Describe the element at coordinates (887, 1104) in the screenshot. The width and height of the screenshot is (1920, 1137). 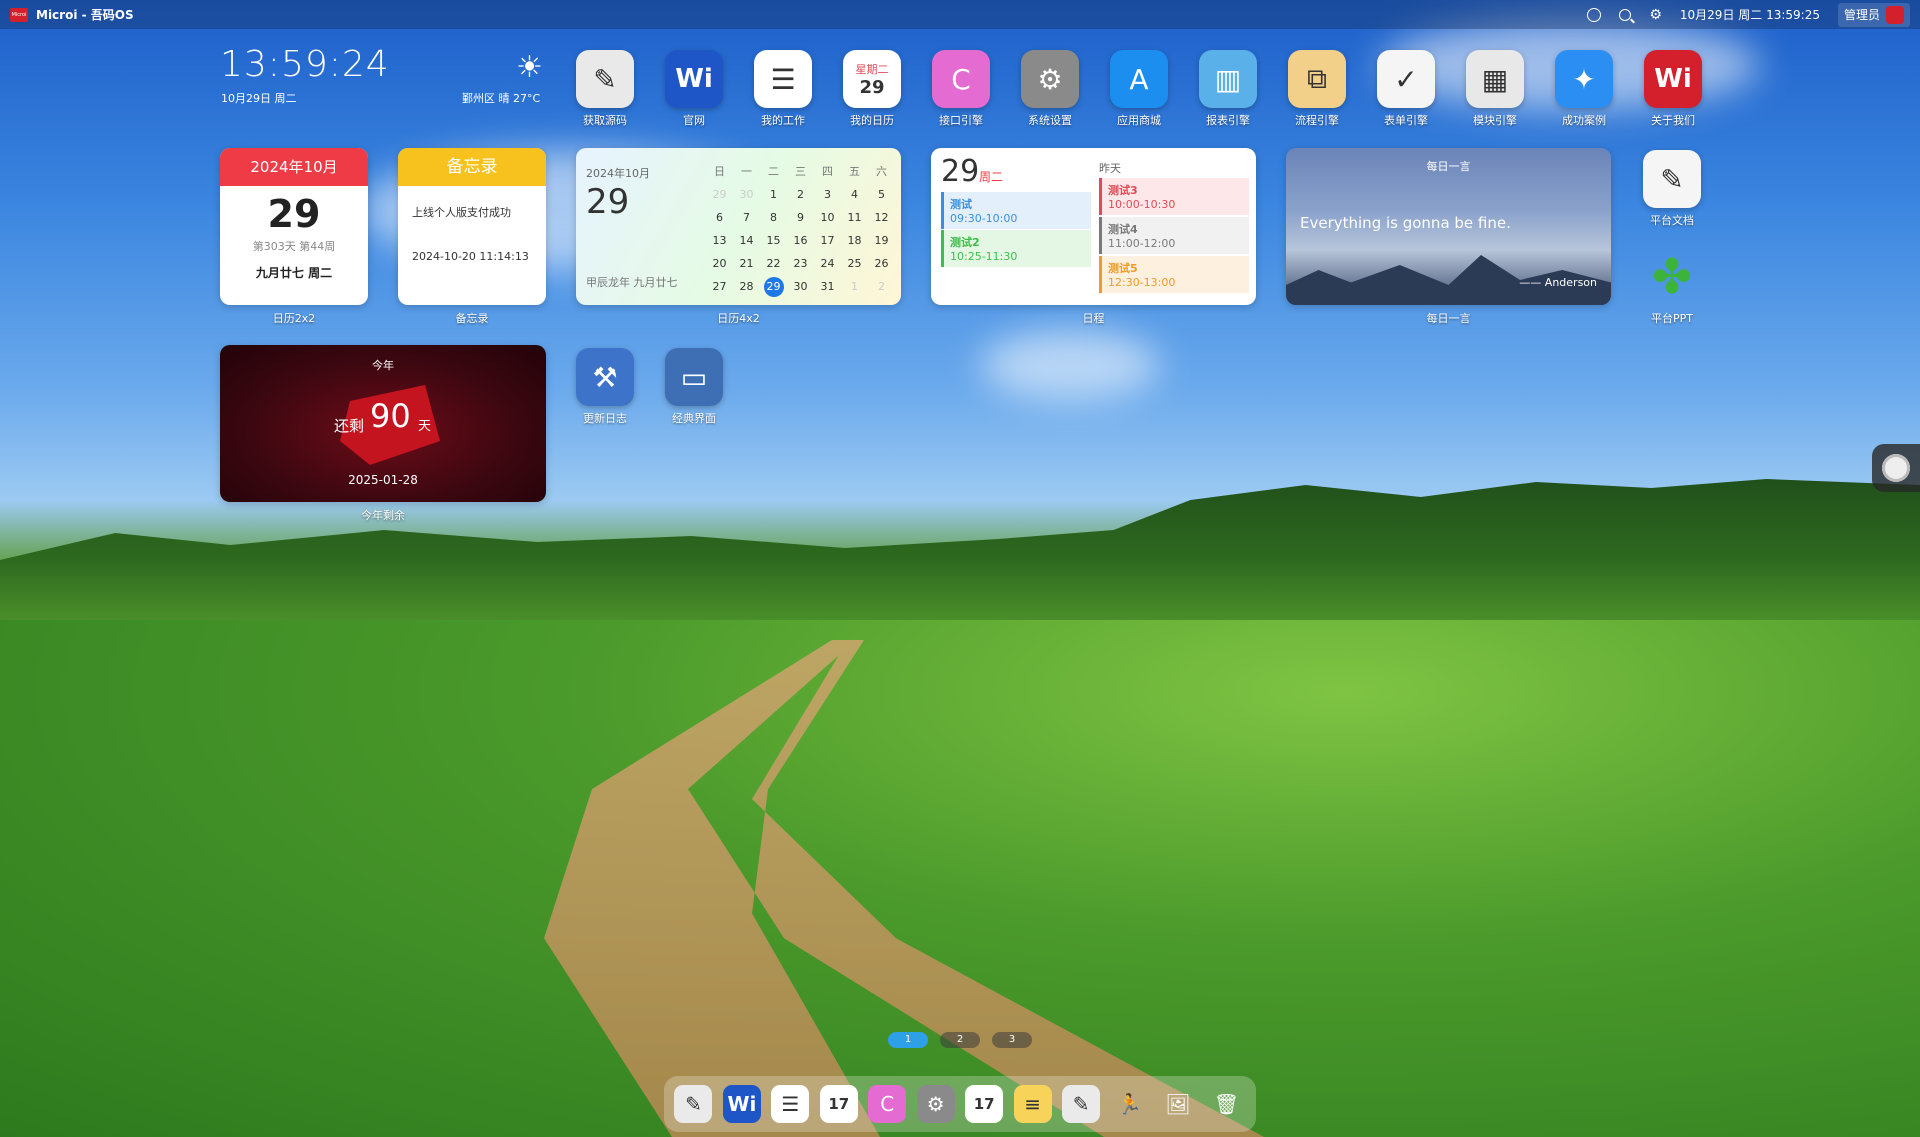
I see `api-icon: C` at that location.